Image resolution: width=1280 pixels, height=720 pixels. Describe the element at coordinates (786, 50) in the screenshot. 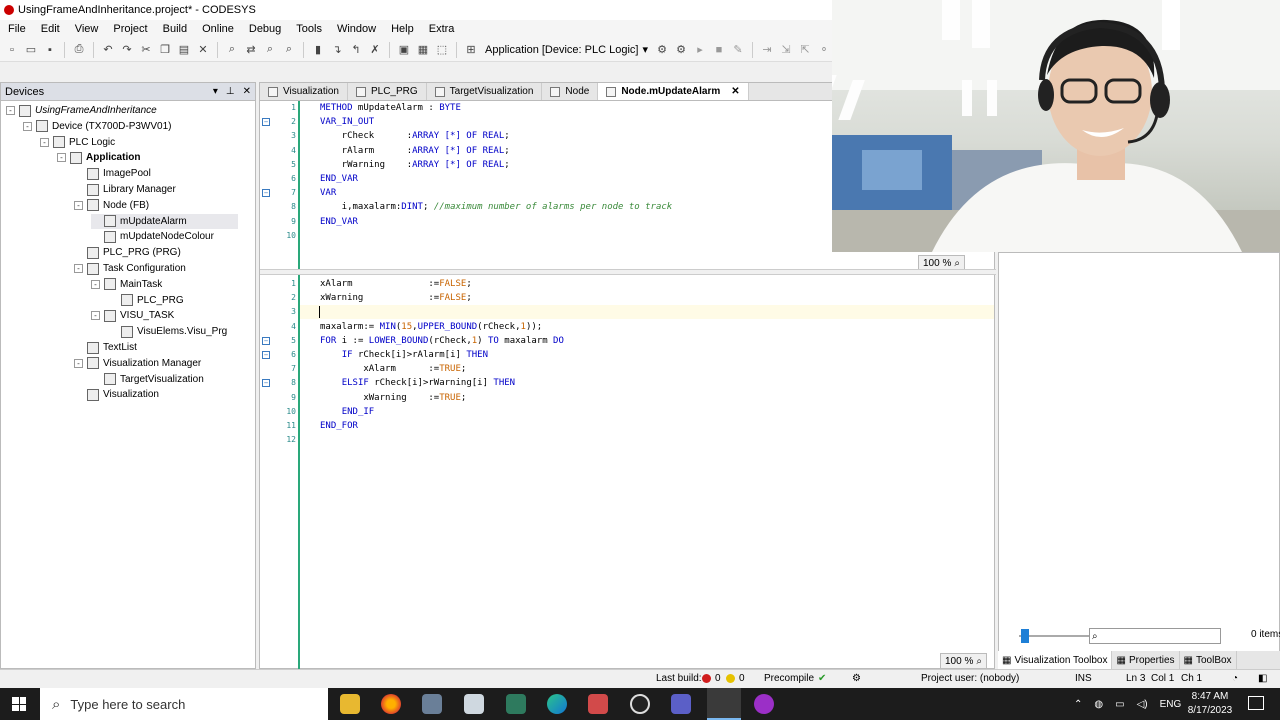

I see `step-into-icon: ⇲` at that location.